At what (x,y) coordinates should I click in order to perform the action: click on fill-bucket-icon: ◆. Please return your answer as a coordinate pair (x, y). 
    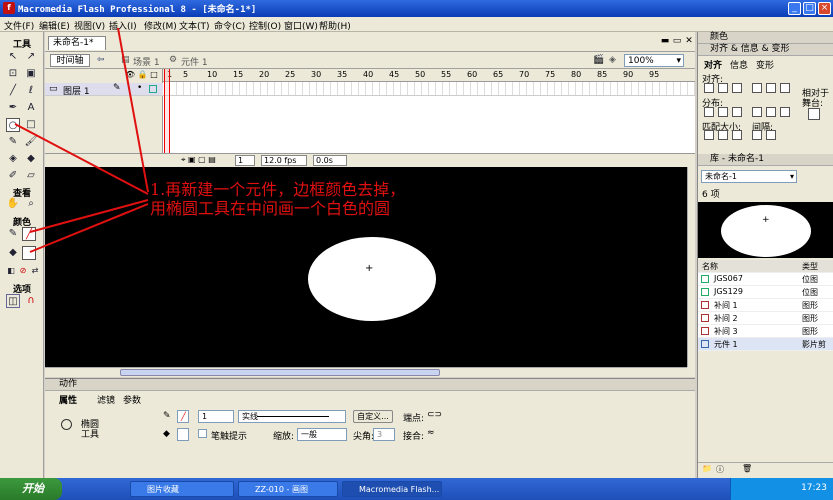
    Looking at the image, I should click on (166, 434).